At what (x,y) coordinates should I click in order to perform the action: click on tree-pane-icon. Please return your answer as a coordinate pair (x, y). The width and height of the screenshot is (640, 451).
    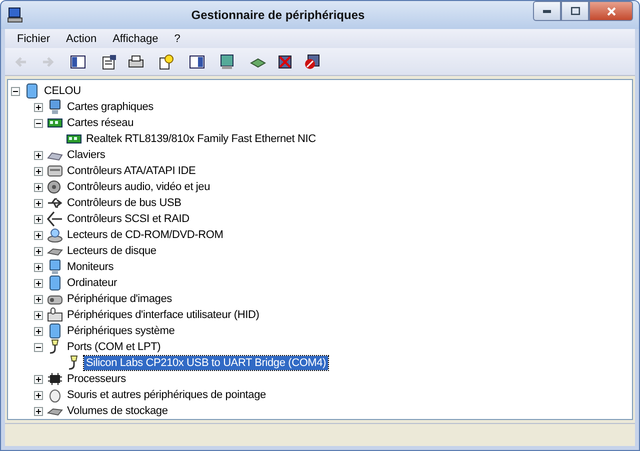
    Looking at the image, I should click on (78, 62).